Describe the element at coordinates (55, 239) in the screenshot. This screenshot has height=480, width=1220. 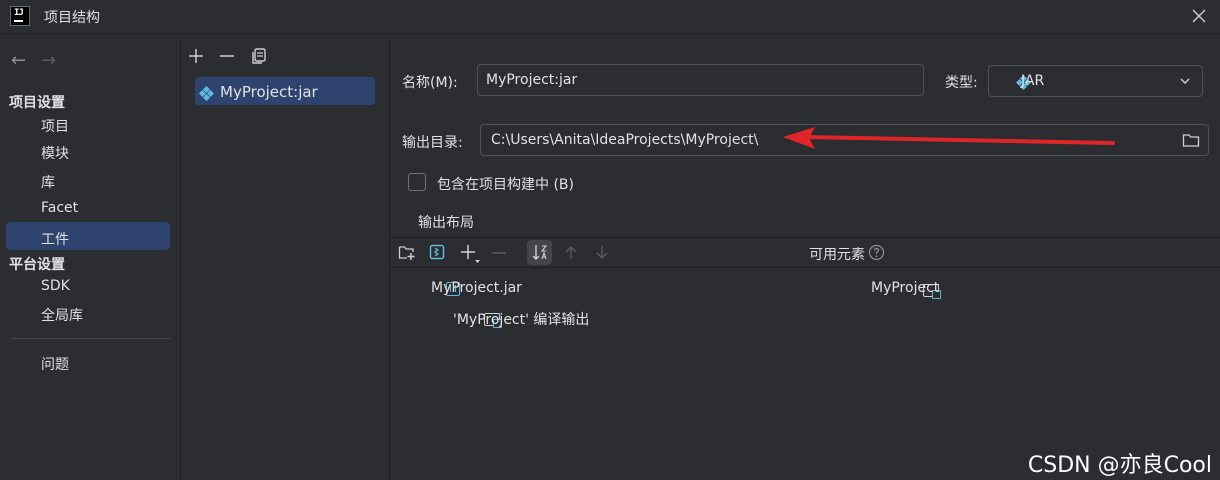
I see `sidebar-item-artifacts: 工件` at that location.